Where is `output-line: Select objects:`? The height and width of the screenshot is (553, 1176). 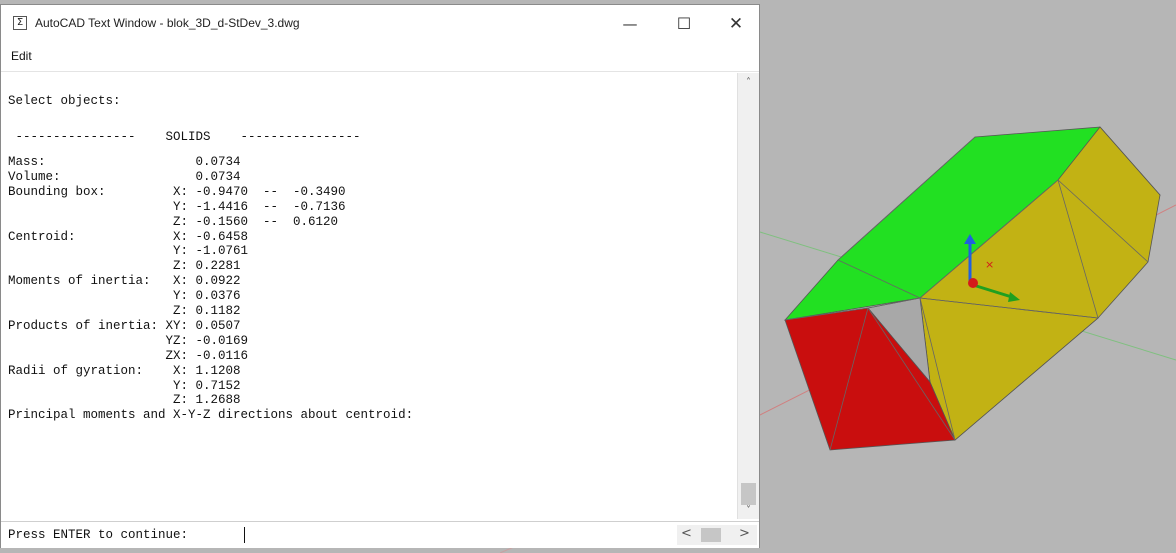 output-line: Select objects: is located at coordinates (64, 101).